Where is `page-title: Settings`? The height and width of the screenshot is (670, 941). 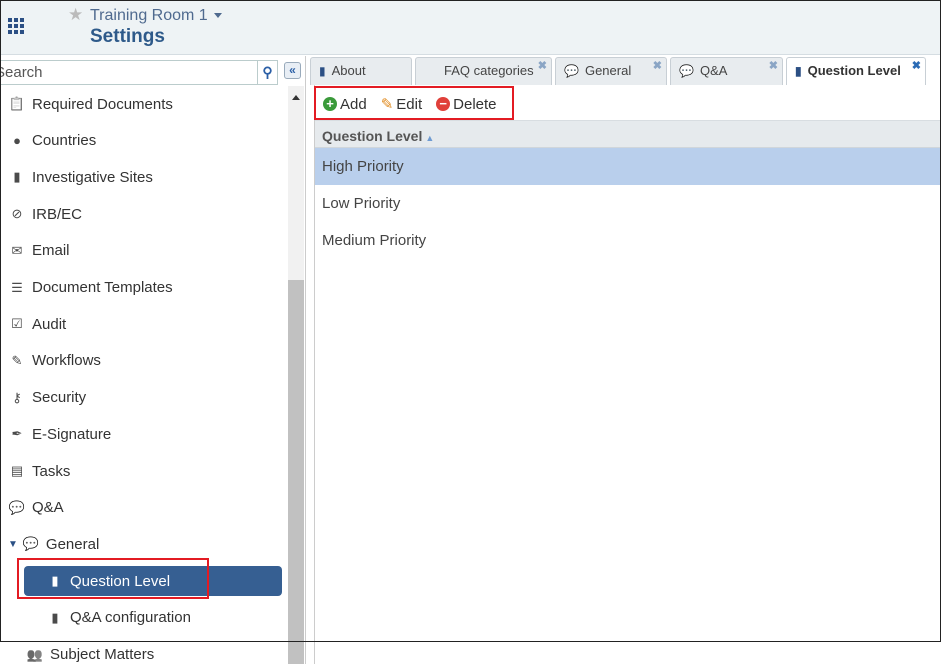
page-title: Settings is located at coordinates (127, 36).